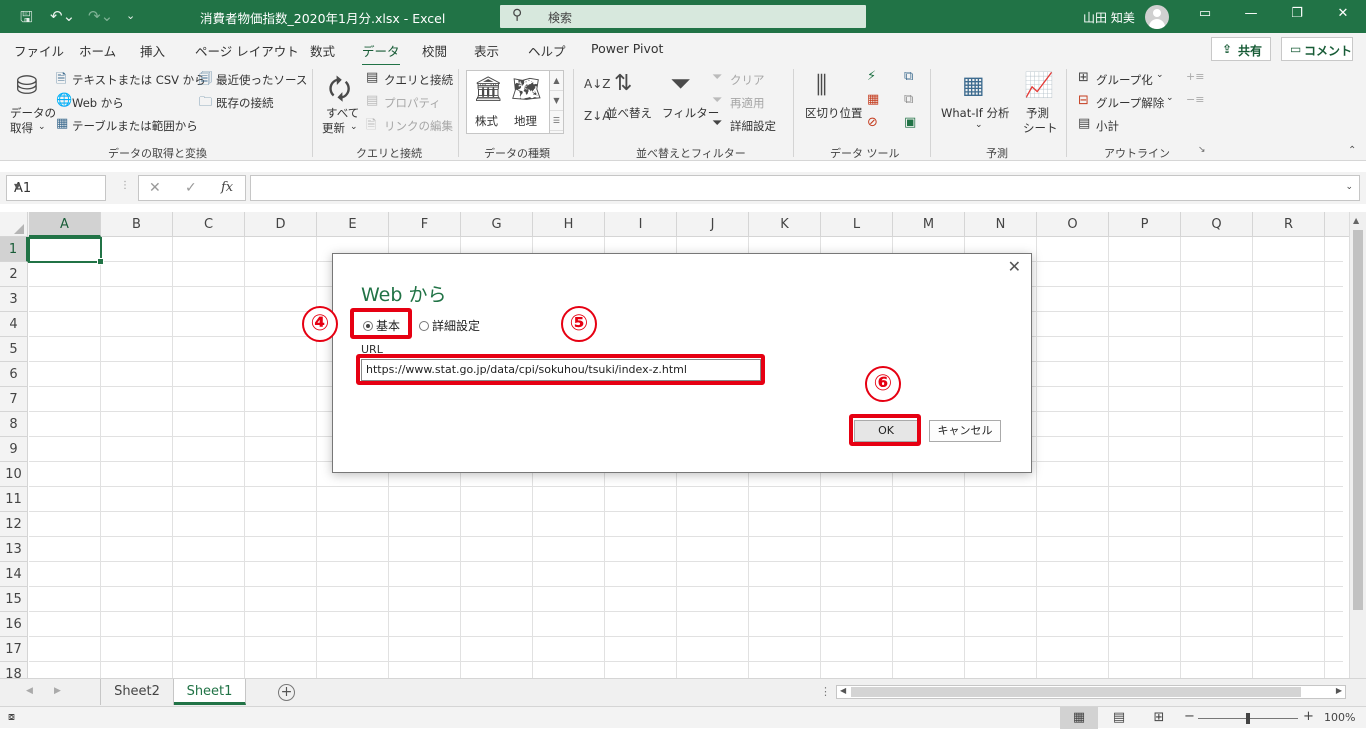 The image size is (1366, 729). Describe the element at coordinates (33, 113) in the screenshot. I see `get-data-button: データの` at that location.